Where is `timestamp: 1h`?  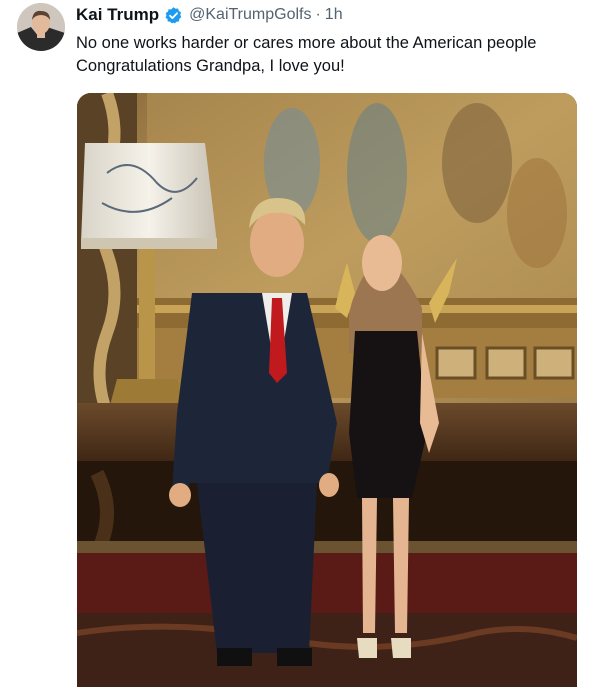
timestamp: 1h is located at coordinates (334, 15).